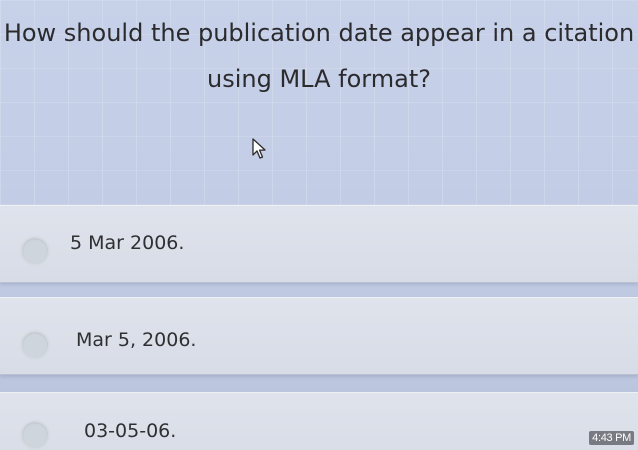 This screenshot has width=638, height=450. Describe the element at coordinates (259, 148) in the screenshot. I see `mouse-pointer-icon` at that location.